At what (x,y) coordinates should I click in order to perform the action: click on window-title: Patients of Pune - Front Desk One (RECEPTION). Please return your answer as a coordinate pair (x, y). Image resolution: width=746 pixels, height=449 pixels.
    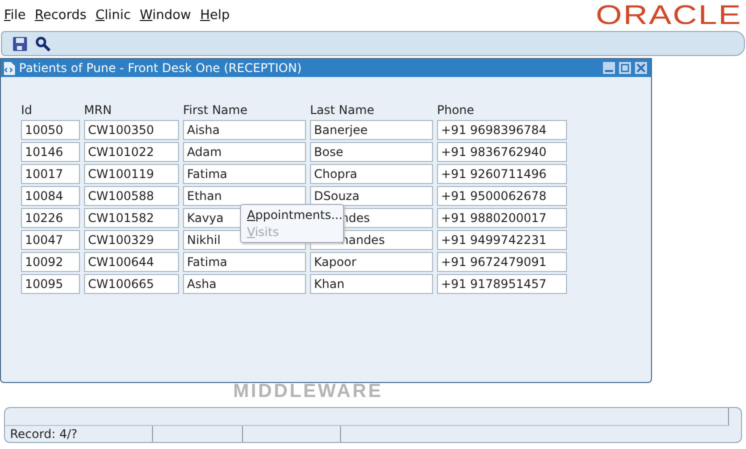
    Looking at the image, I should click on (161, 68).